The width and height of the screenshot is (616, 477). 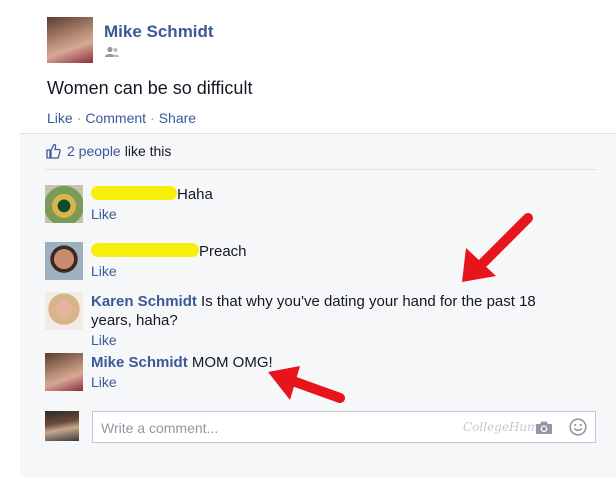 What do you see at coordinates (320, 169) in the screenshot?
I see `divider` at bounding box center [320, 169].